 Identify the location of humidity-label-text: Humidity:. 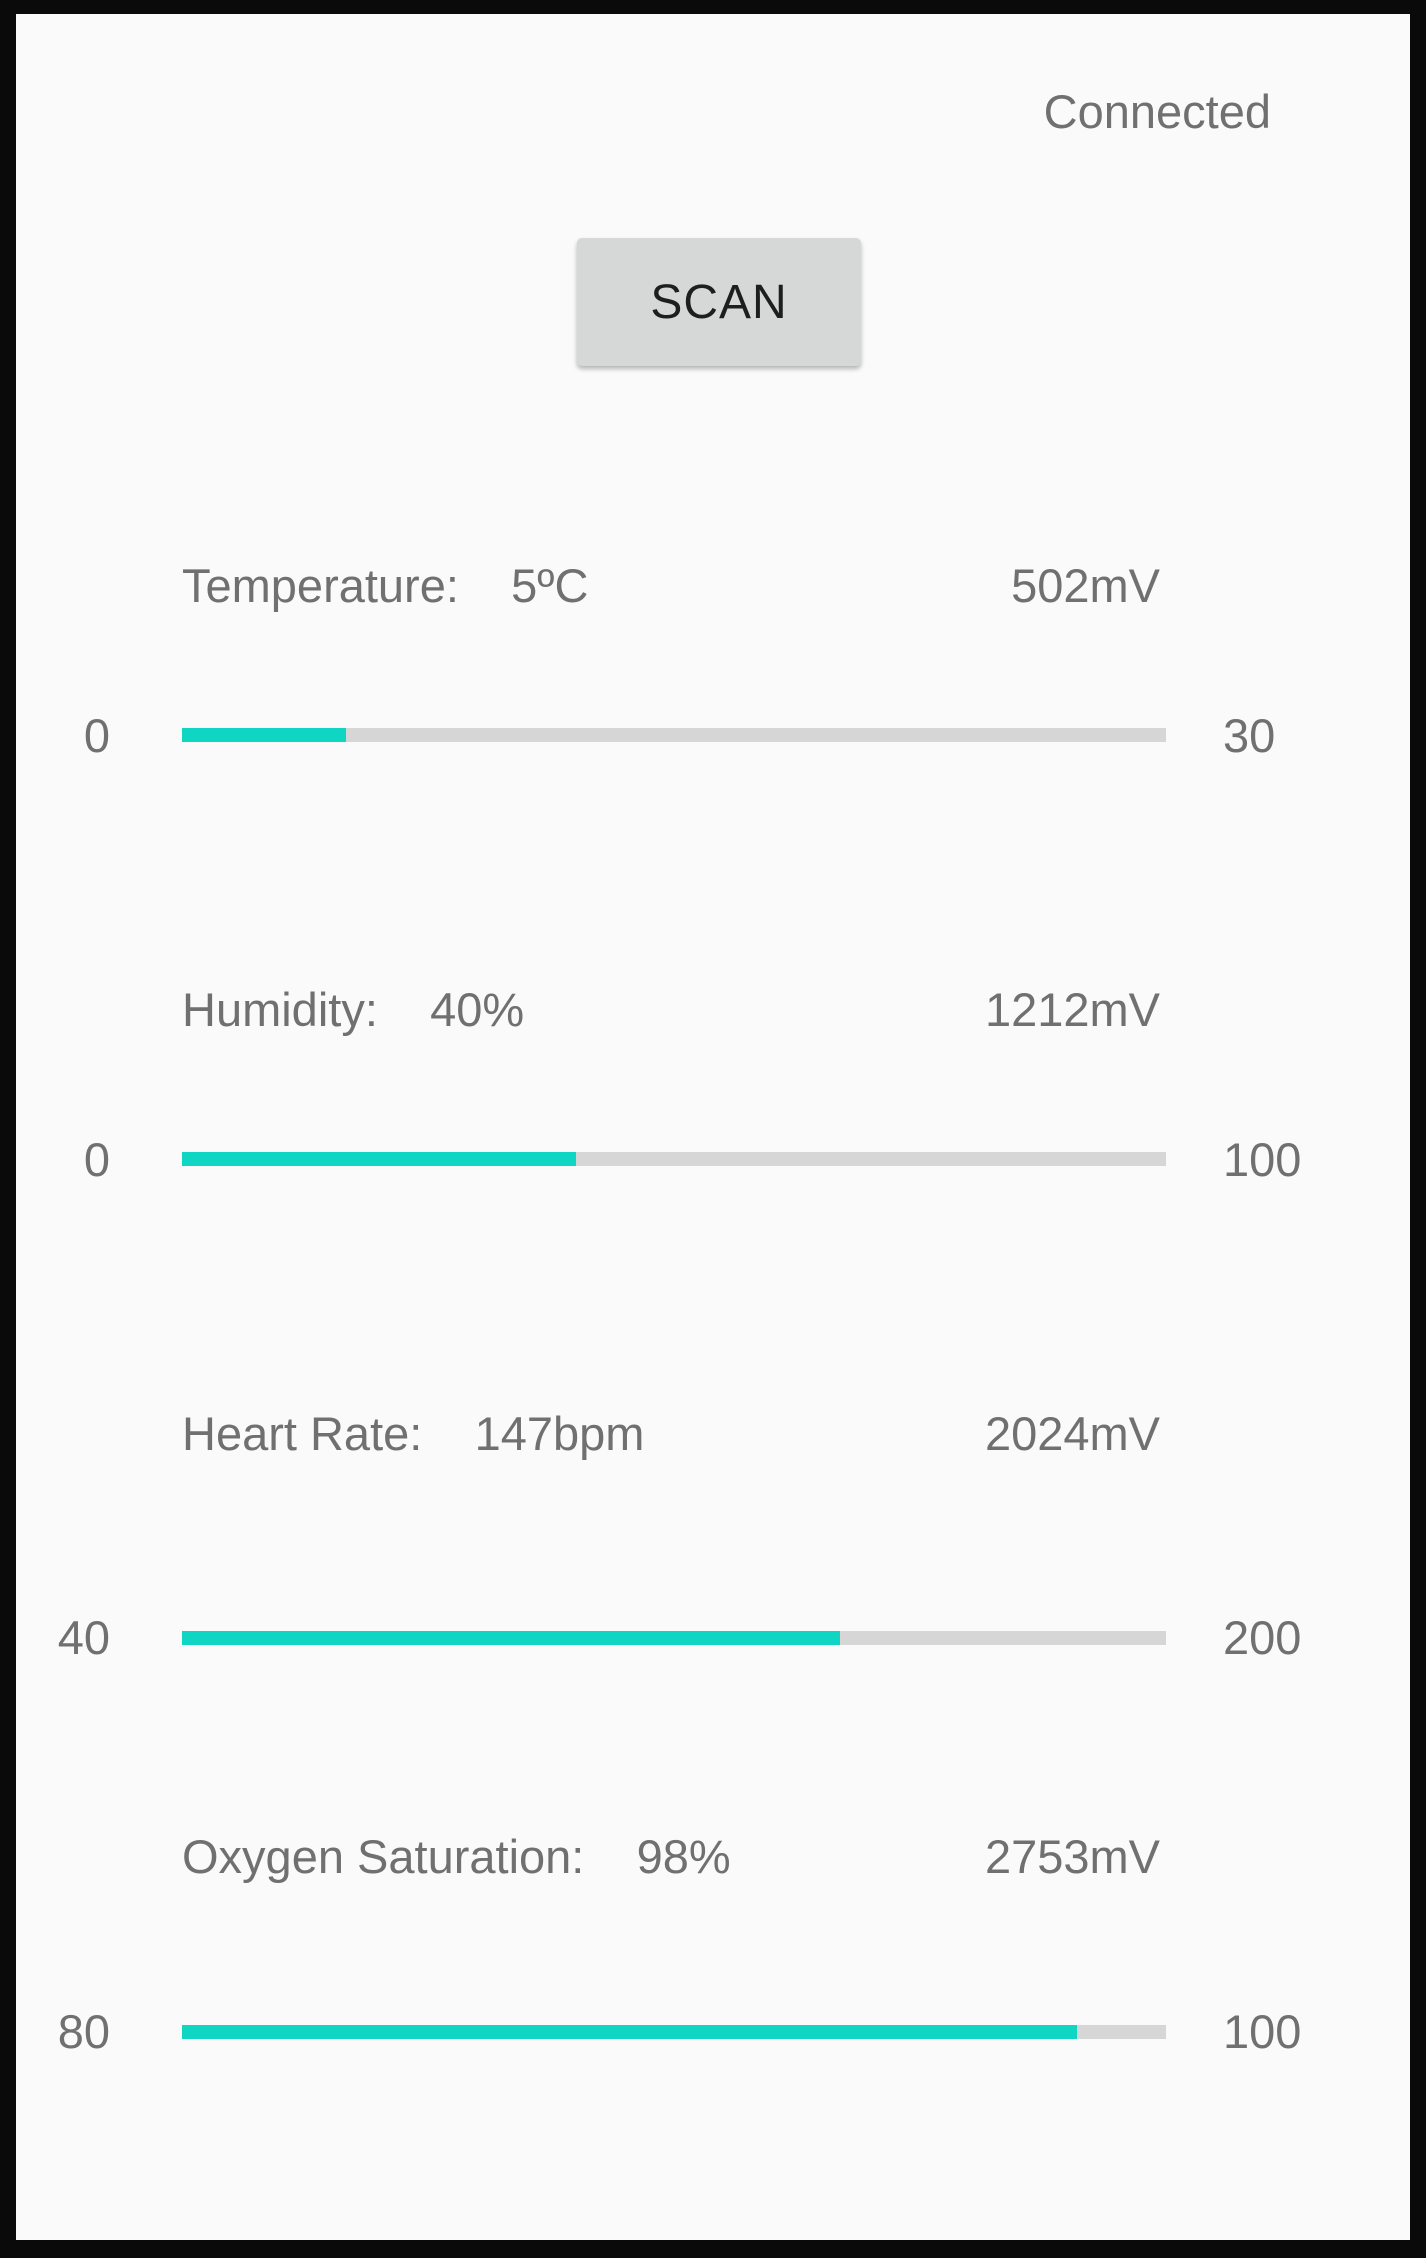
(280, 1009).